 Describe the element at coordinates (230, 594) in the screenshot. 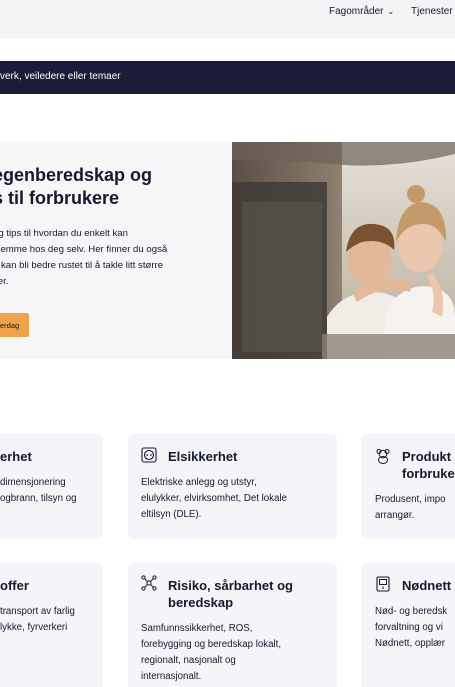

I see `card-title: Risiko, sårbarhet og beredskap` at that location.